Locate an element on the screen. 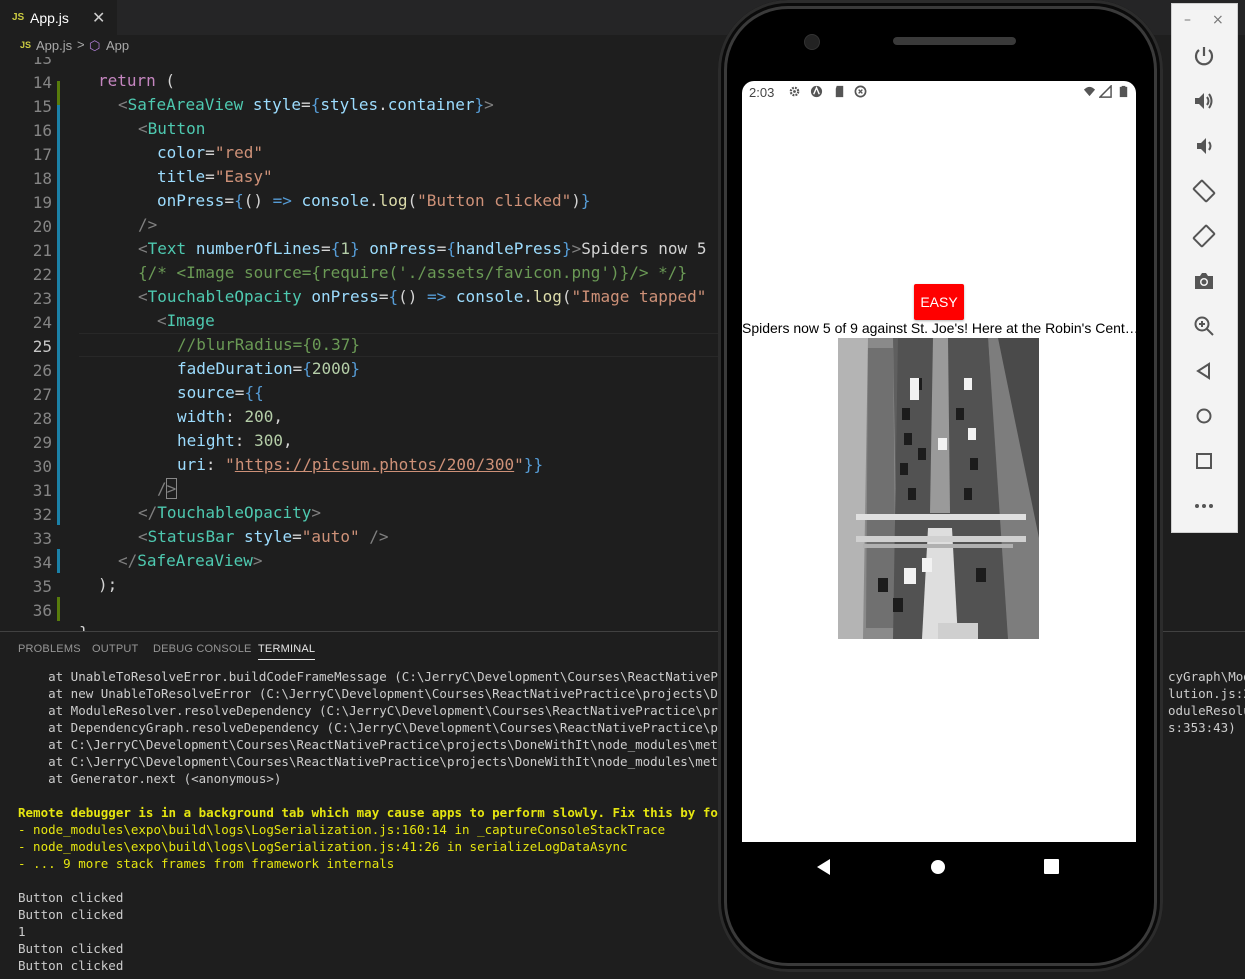 The height and width of the screenshot is (979, 1245). back-icon is located at coordinates (1204, 371).